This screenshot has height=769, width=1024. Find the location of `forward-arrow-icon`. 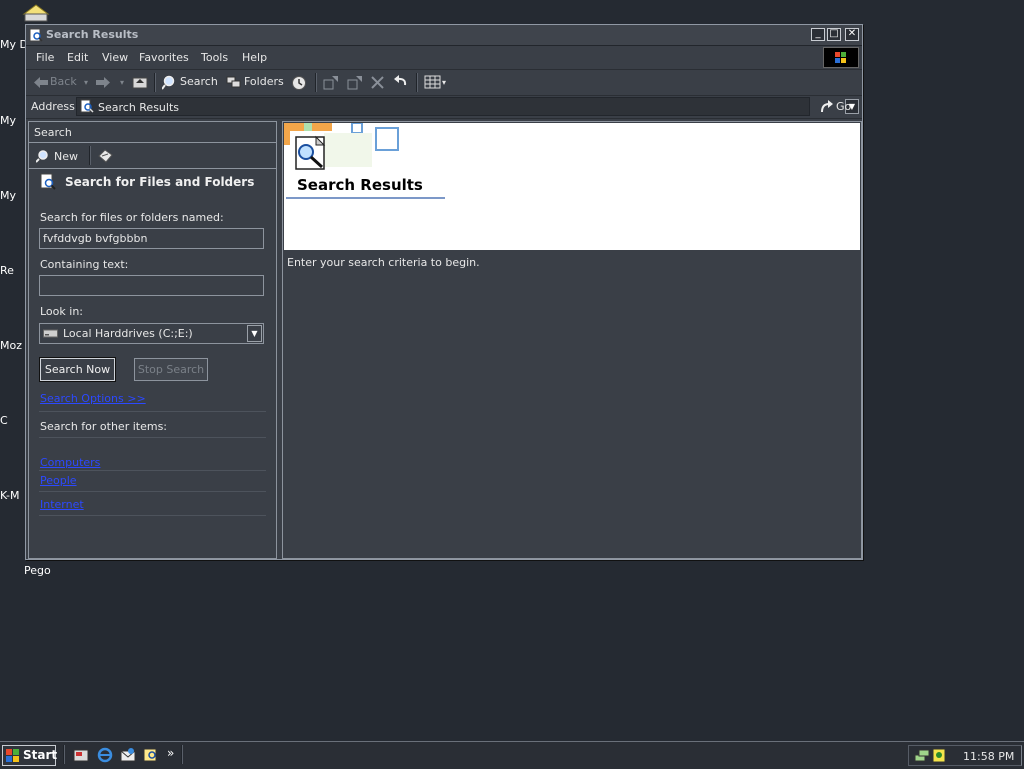

forward-arrow-icon is located at coordinates (103, 82).